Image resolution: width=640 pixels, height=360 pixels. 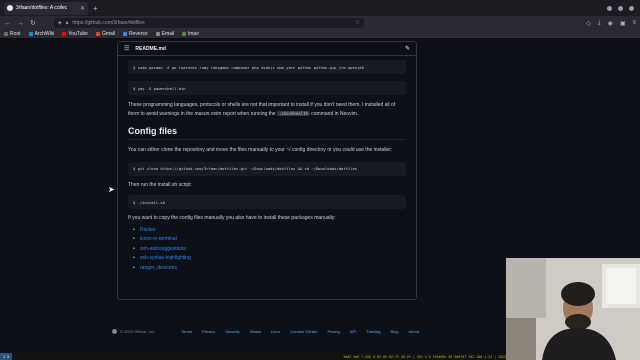 I want to click on bookmark-item: Reverso, so click(x=135, y=34).